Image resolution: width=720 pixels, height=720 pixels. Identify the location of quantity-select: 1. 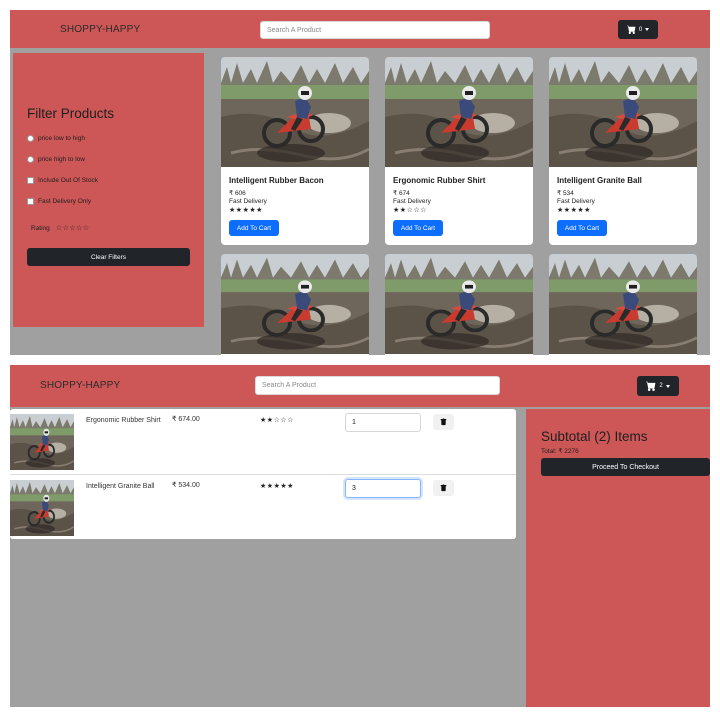
(383, 422).